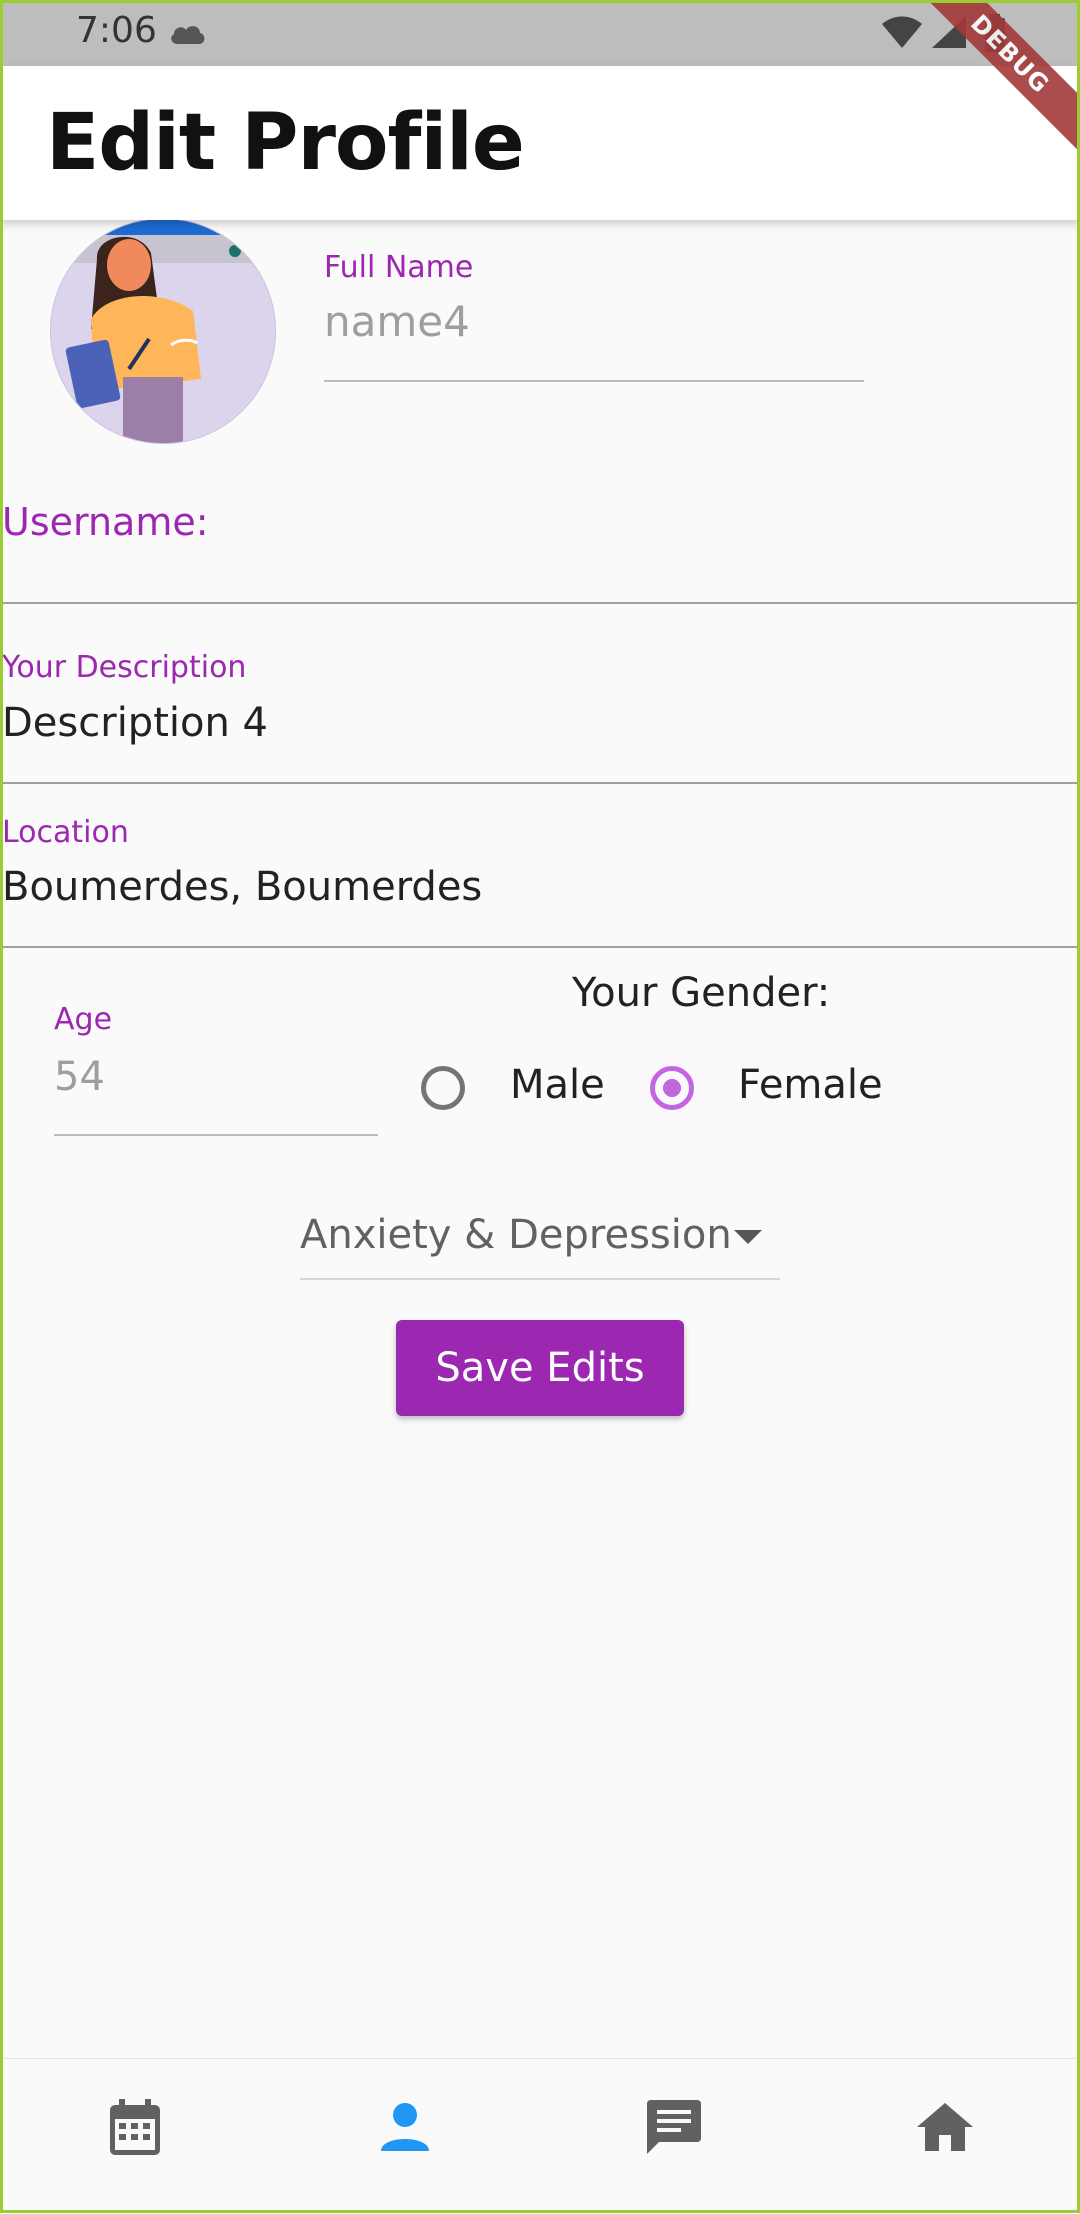 Image resolution: width=1080 pixels, height=2214 pixels. What do you see at coordinates (516, 1235) in the screenshot?
I see `condition-dropdown-value: Anxiety & Depression` at bounding box center [516, 1235].